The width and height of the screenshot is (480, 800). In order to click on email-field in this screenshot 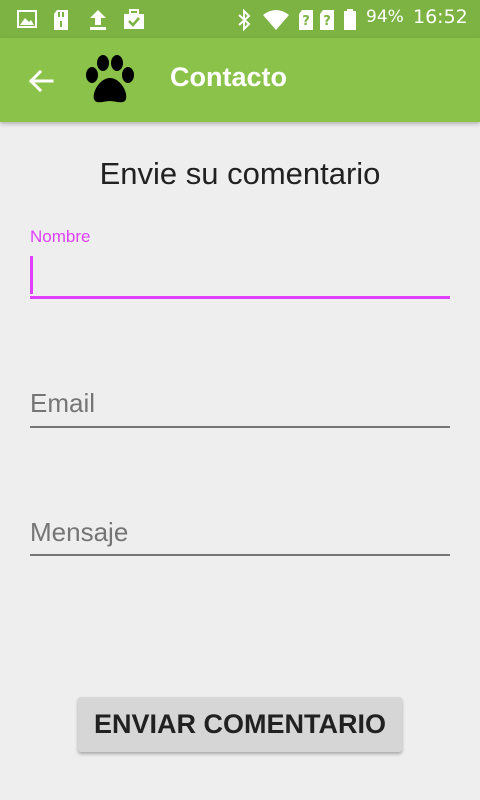, I will do `click(240, 407)`.